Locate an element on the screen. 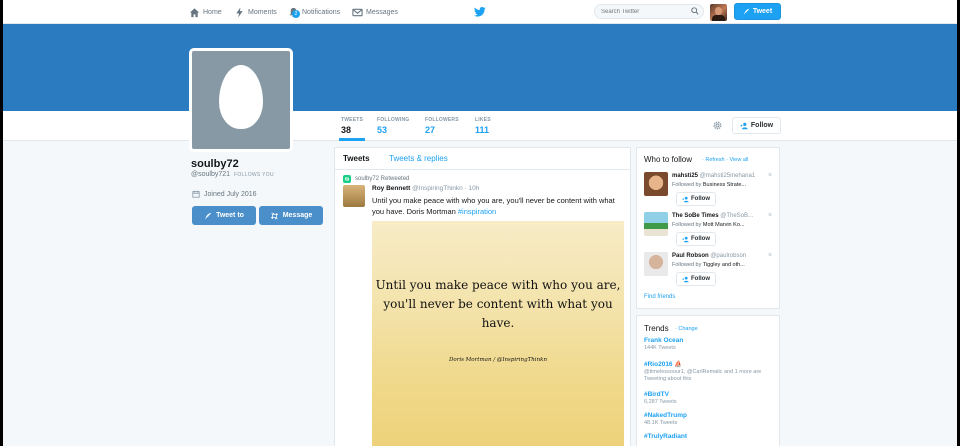 This screenshot has width=960, height=446. stat-following-label: FOLLOWING is located at coordinates (393, 120).